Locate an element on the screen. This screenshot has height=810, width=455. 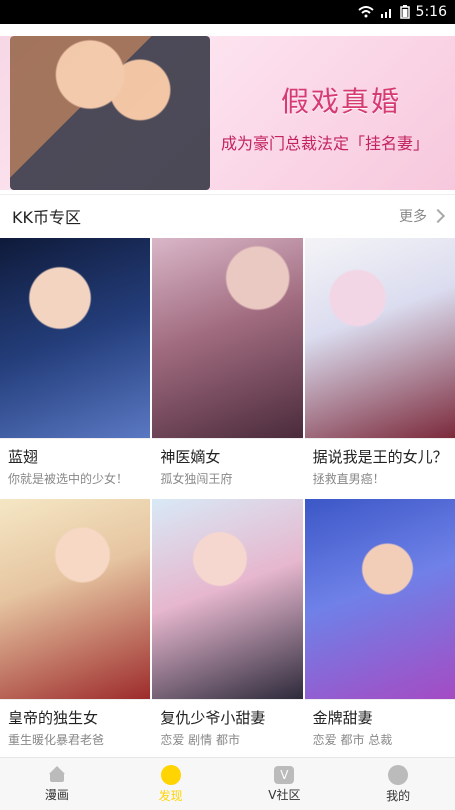
v-community-icon: V is located at coordinates (284, 774).